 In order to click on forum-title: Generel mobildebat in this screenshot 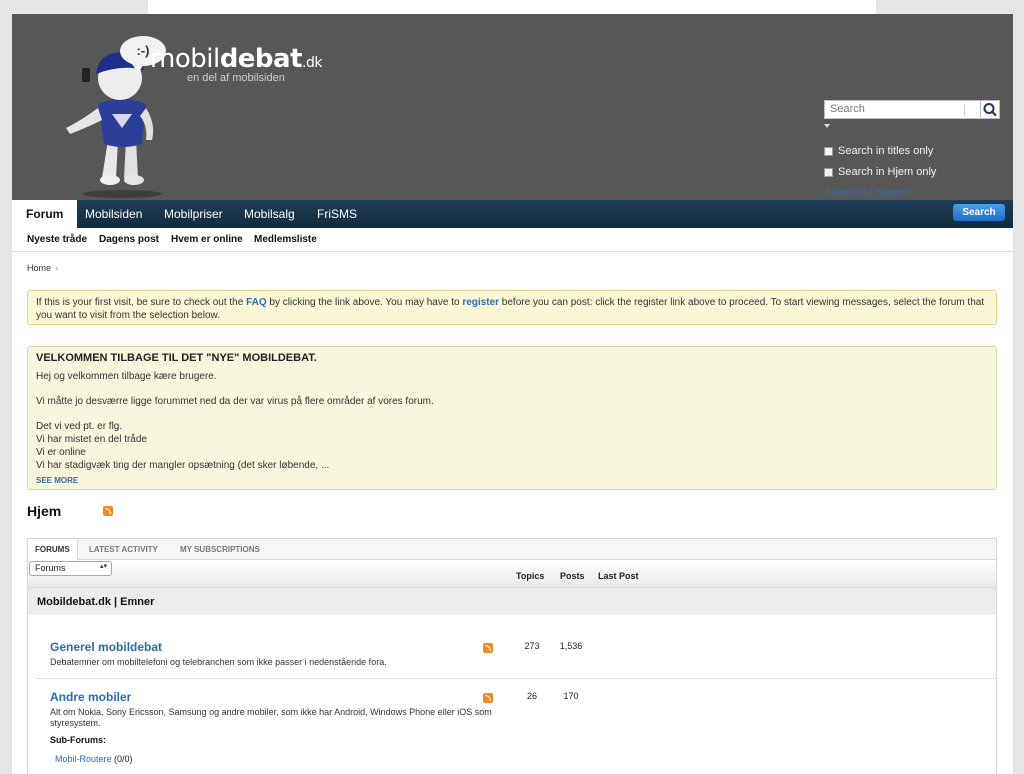, I will do `click(106, 647)`.